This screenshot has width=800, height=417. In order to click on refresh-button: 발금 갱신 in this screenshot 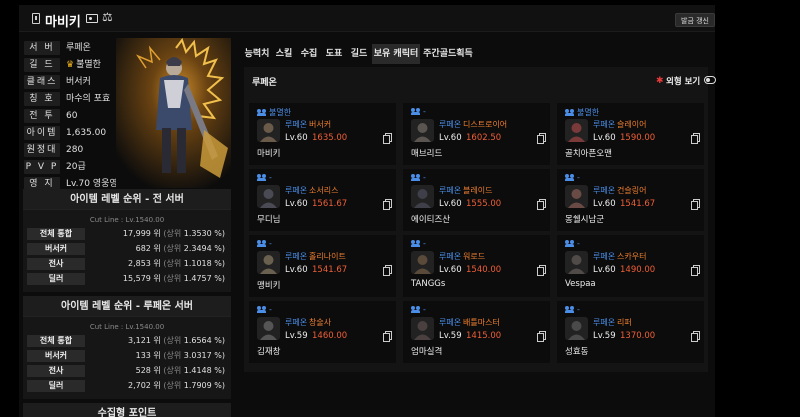, I will do `click(695, 20)`.